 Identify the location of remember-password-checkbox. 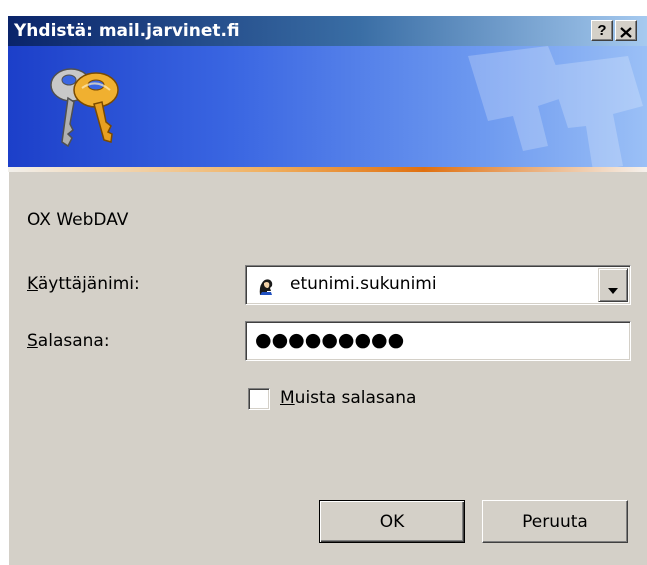
(259, 399).